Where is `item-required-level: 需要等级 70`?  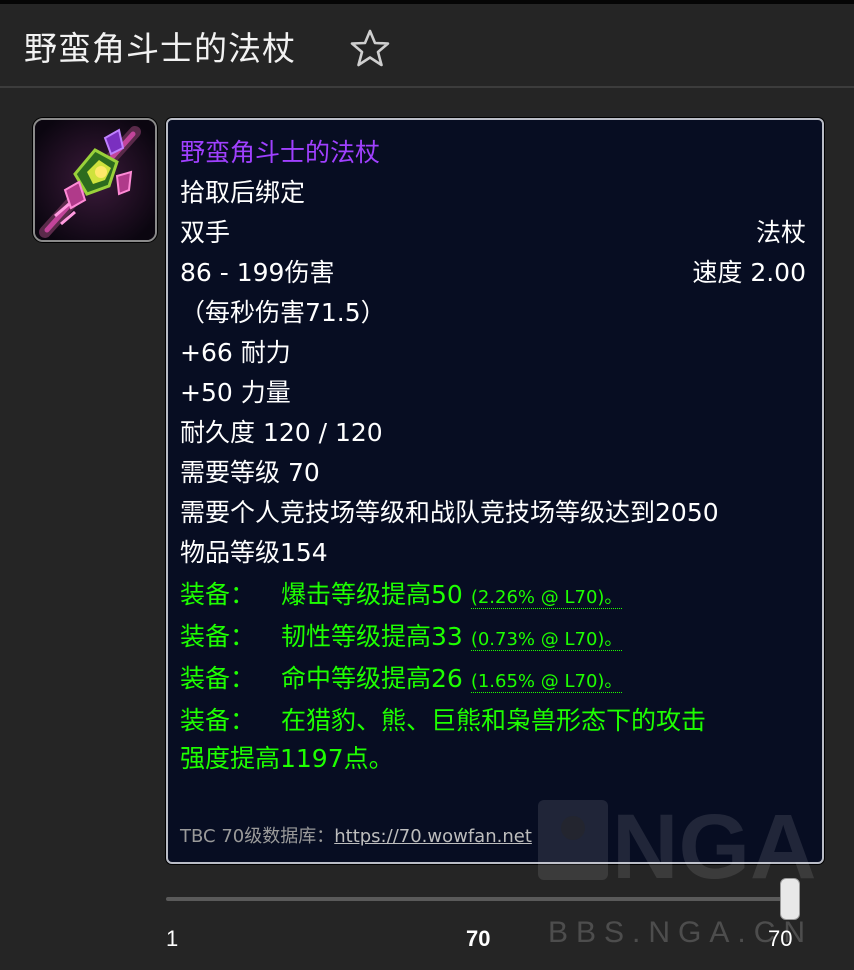 item-required-level: 需要等级 70 is located at coordinates (250, 472).